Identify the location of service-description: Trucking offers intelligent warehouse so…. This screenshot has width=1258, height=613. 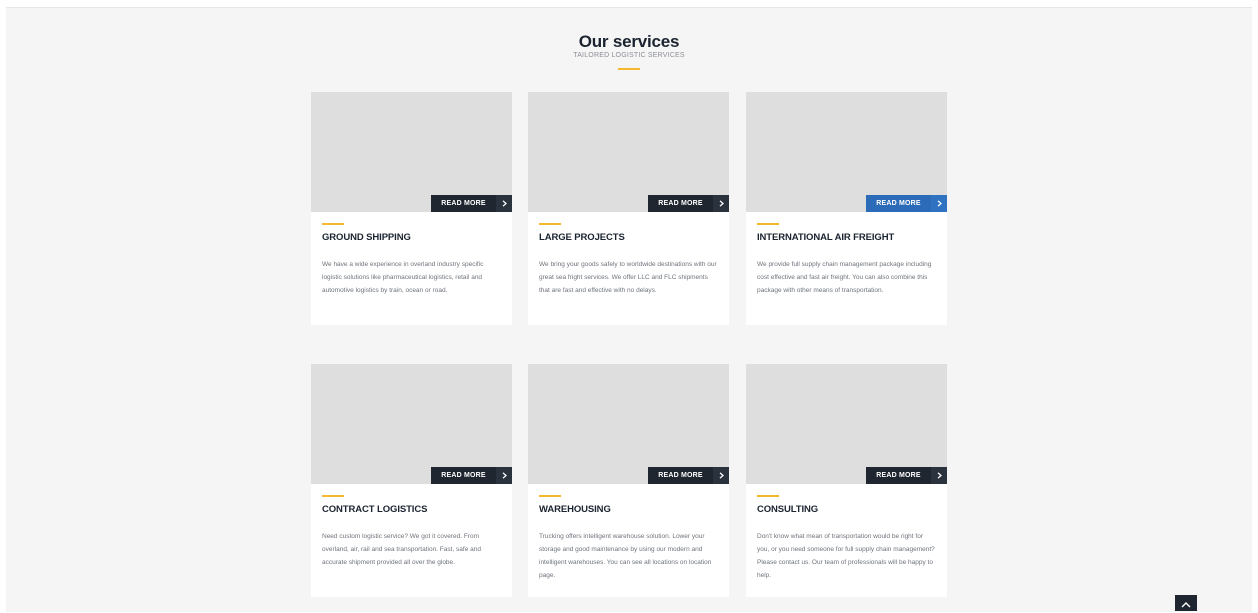
(625, 556).